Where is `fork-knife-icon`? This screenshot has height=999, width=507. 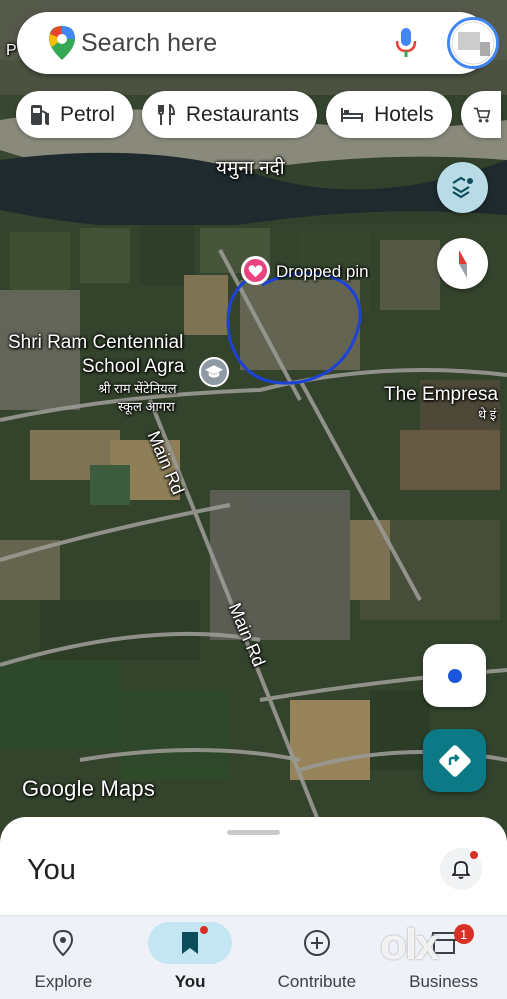
fork-knife-icon is located at coordinates (166, 114).